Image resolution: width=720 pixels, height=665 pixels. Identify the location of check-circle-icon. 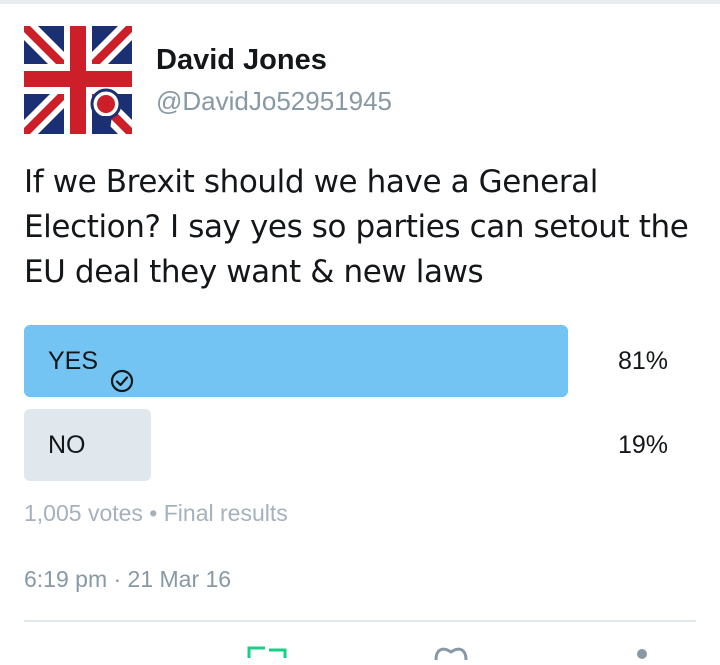
(122, 371).